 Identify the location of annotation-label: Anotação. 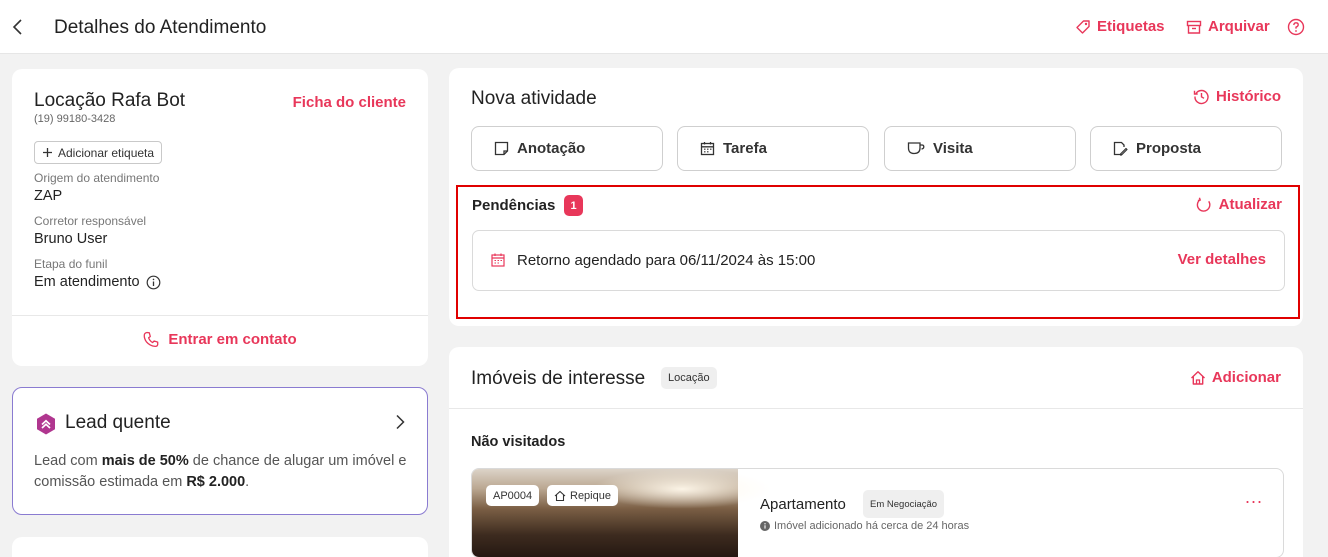
(551, 148).